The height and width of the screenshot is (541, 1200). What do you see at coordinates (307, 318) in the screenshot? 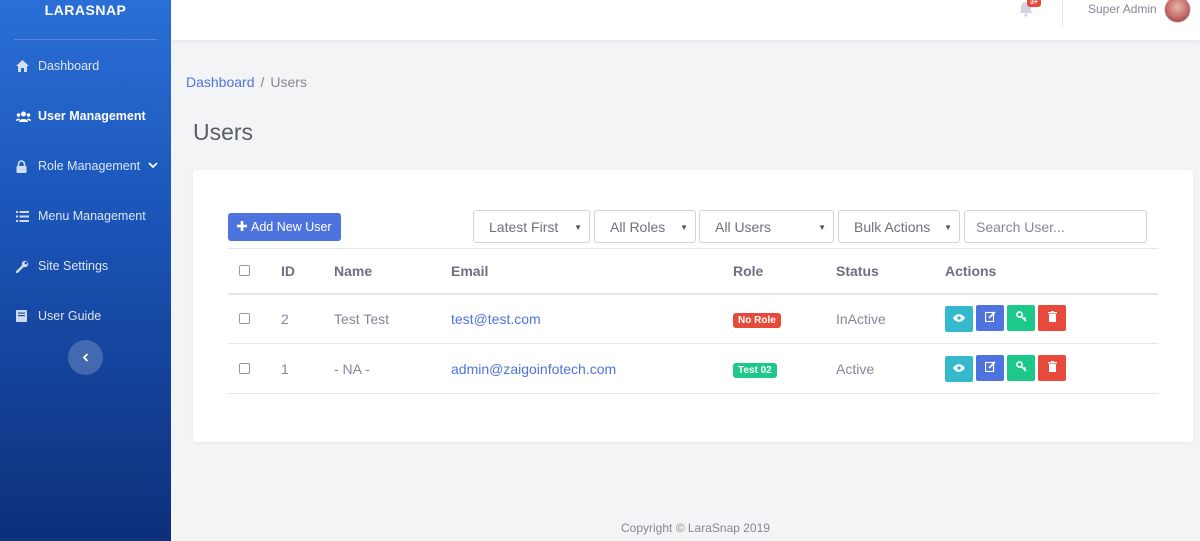
I see `user-id: 2` at bounding box center [307, 318].